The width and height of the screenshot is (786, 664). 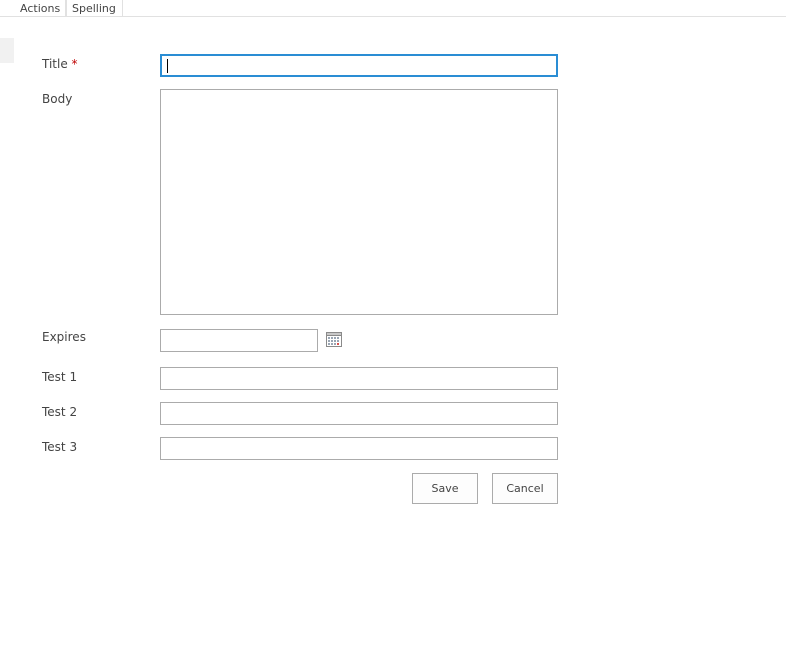 What do you see at coordinates (55, 64) in the screenshot?
I see `title-label-text: Title` at bounding box center [55, 64].